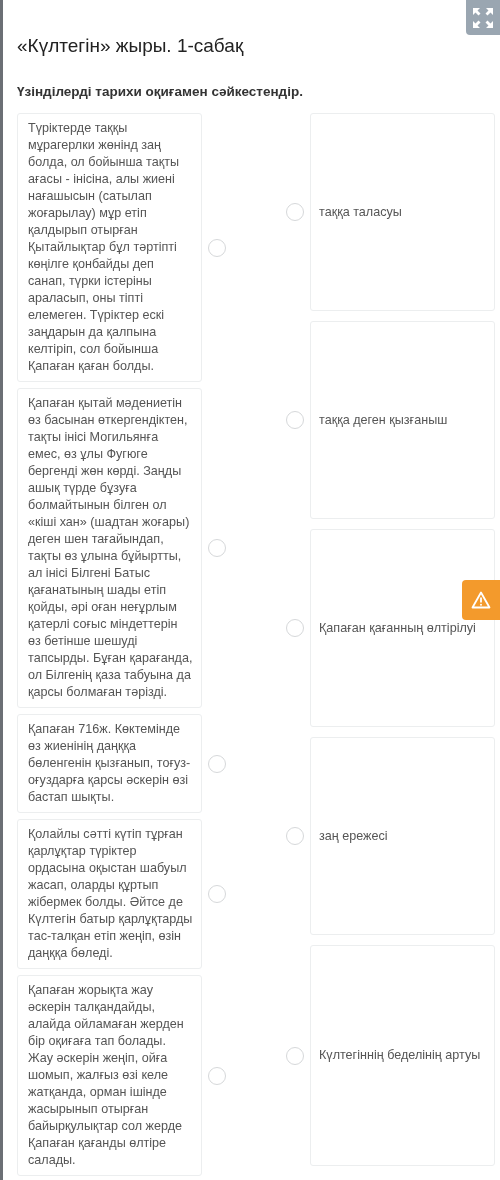 The width and height of the screenshot is (500, 1180). What do you see at coordinates (402, 1055) in the screenshot?
I see `answer-card: Күлтегіннің беделінің артуы` at bounding box center [402, 1055].